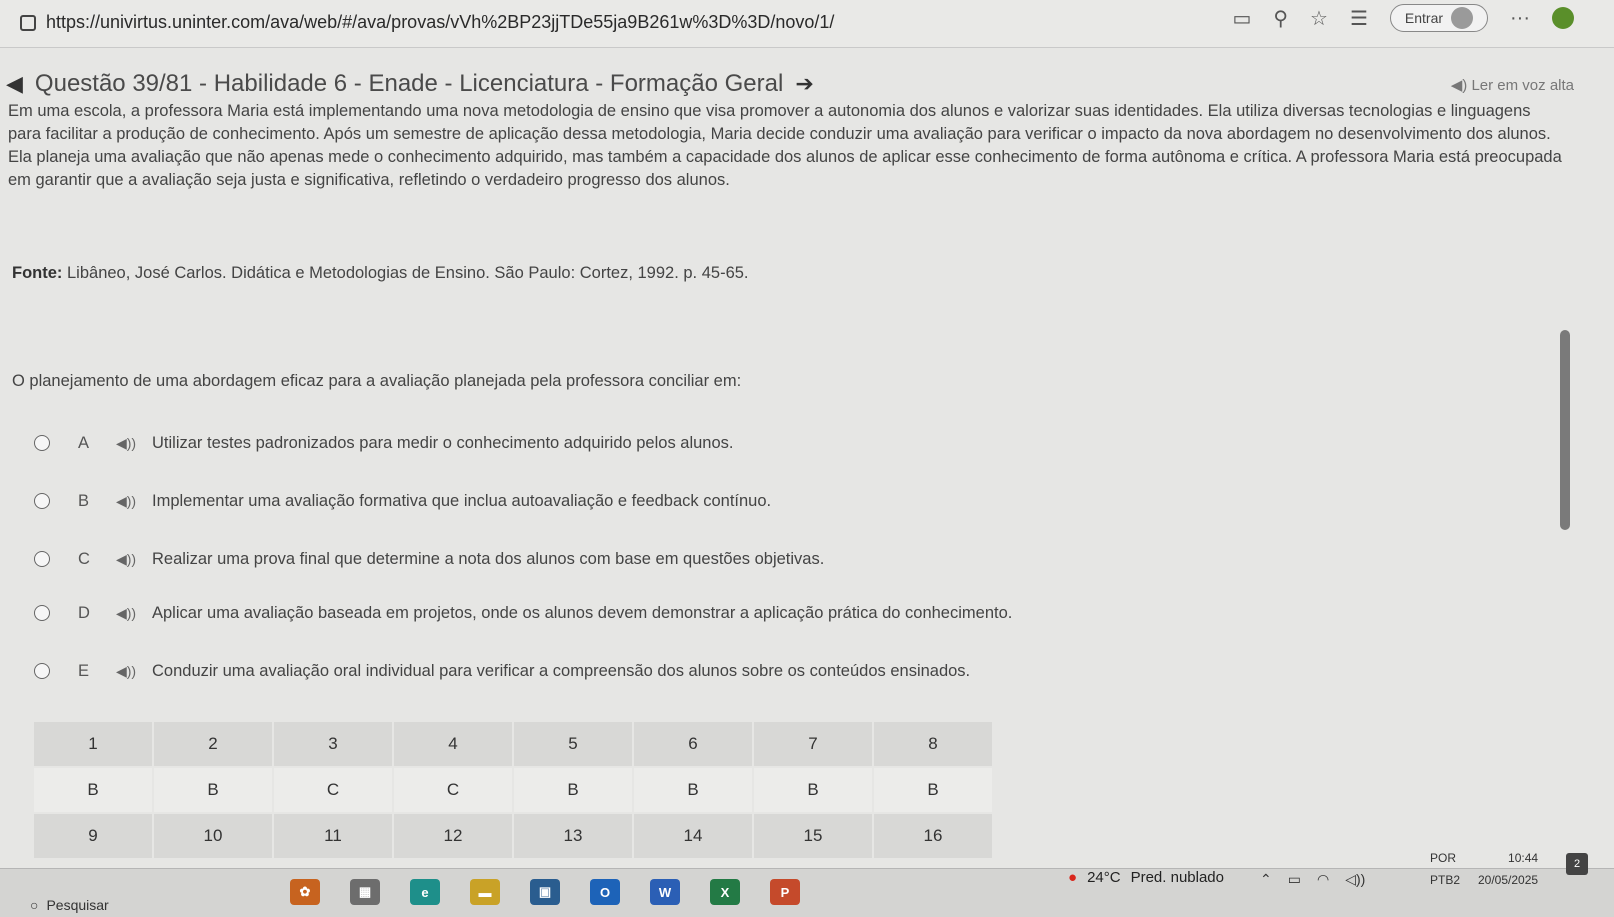 This screenshot has height=917, width=1614. What do you see at coordinates (605, 892) in the screenshot?
I see `outlook-icon: O` at bounding box center [605, 892].